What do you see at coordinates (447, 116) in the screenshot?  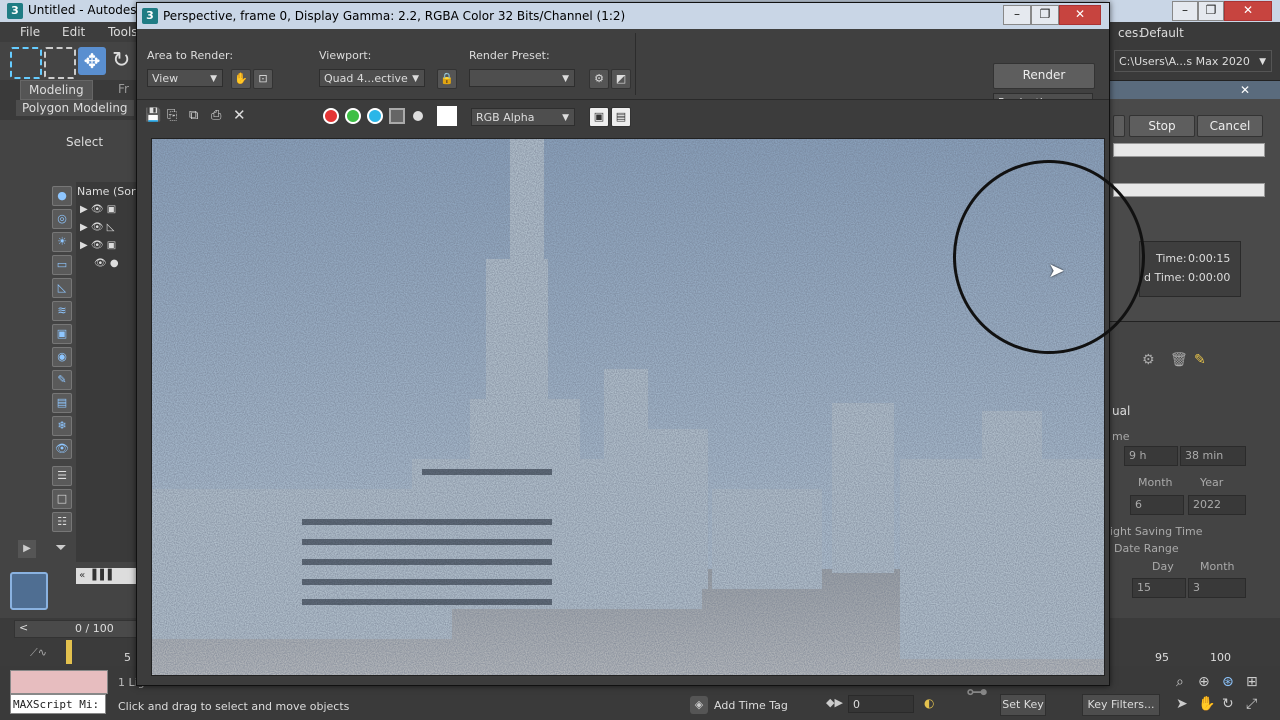 I see `background-color-swatch` at bounding box center [447, 116].